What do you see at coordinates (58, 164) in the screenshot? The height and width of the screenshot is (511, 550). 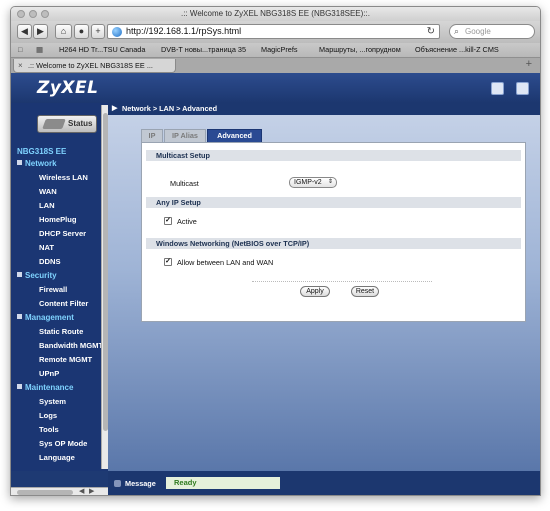 I see `sidebar-section-network: Network` at bounding box center [58, 164].